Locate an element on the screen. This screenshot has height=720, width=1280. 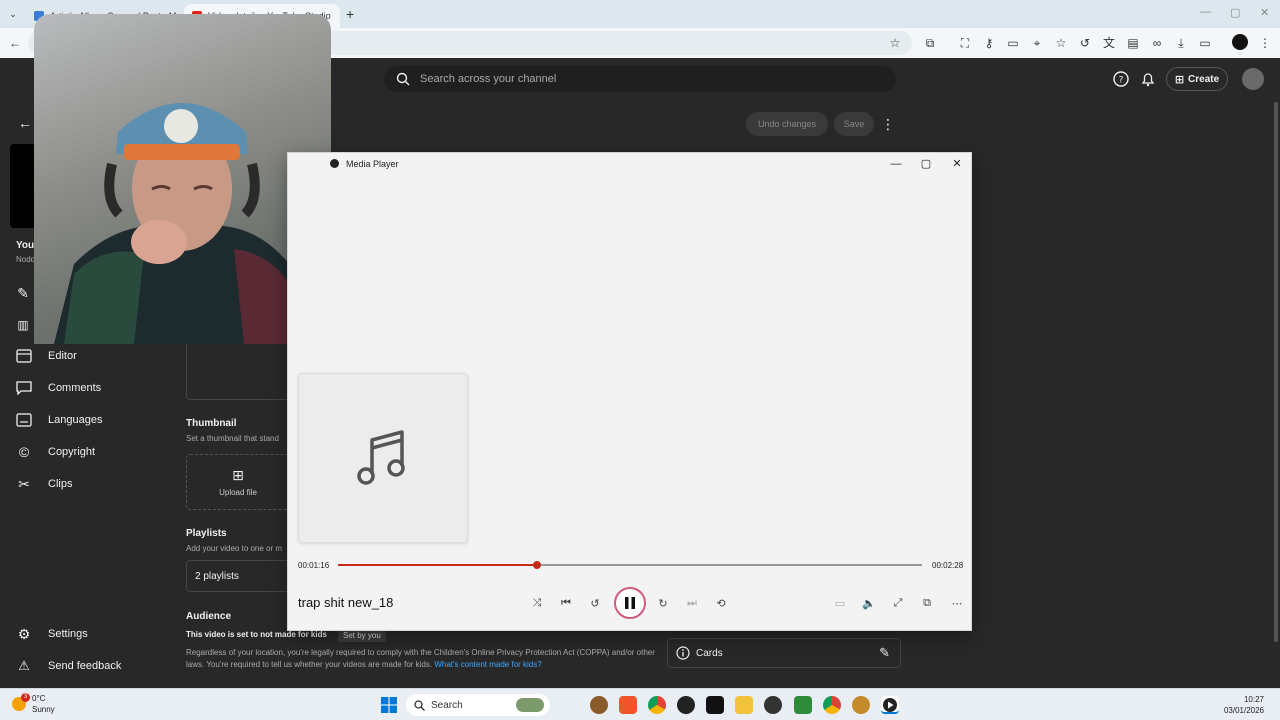
tab-search-icon: ⌄ is located at coordinates (13, 14).